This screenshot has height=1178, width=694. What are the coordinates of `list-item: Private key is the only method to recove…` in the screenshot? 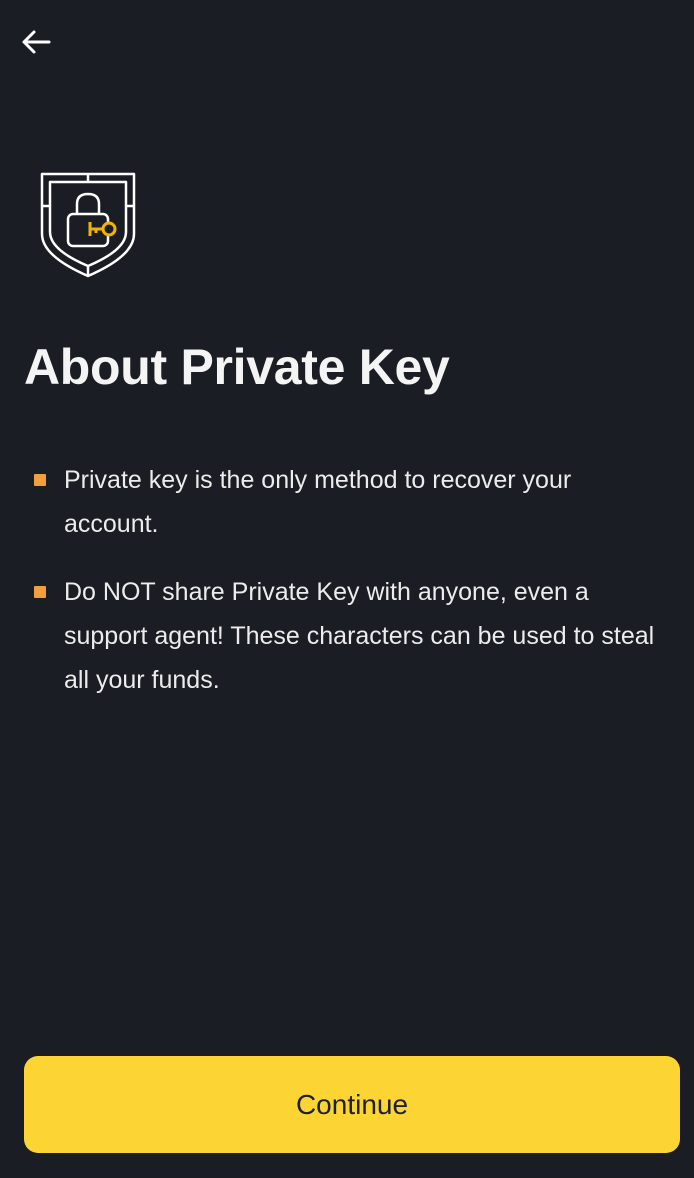 It's located at (349, 502).